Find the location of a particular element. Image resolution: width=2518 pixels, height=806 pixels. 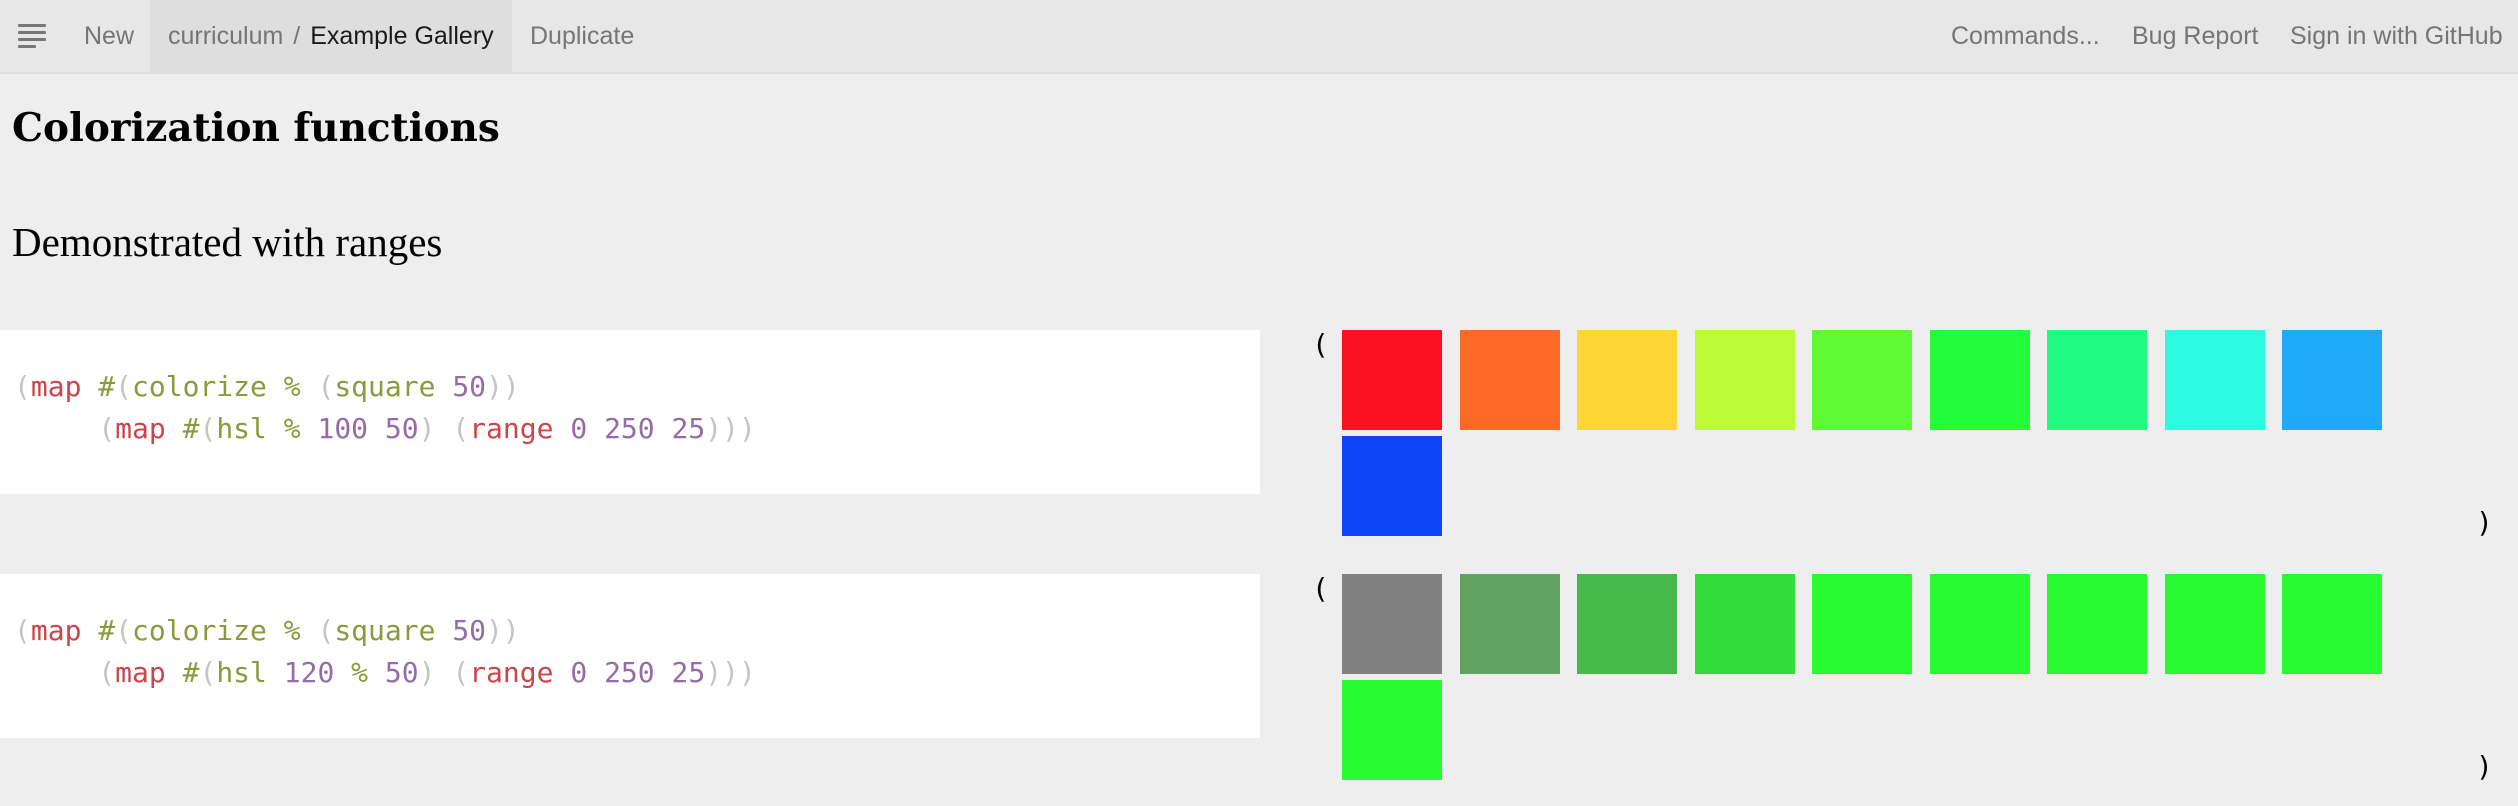

section-heading: Demonstrated with ranges is located at coordinates (227, 242).